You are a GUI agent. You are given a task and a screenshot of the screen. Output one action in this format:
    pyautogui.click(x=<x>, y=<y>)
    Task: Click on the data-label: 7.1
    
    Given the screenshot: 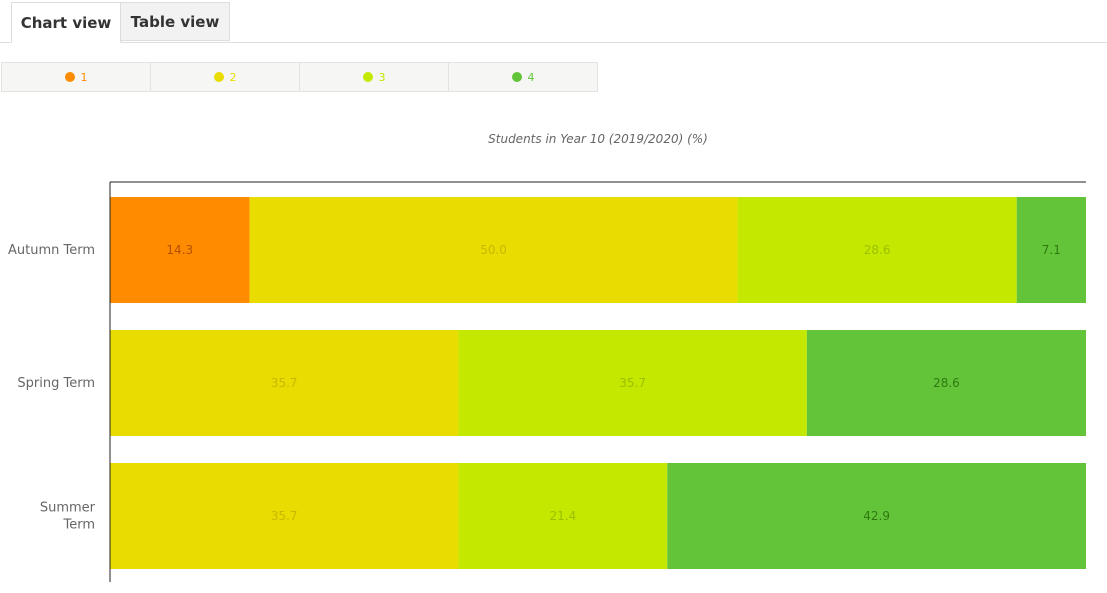 What is the action you would take?
    pyautogui.click(x=1051, y=250)
    